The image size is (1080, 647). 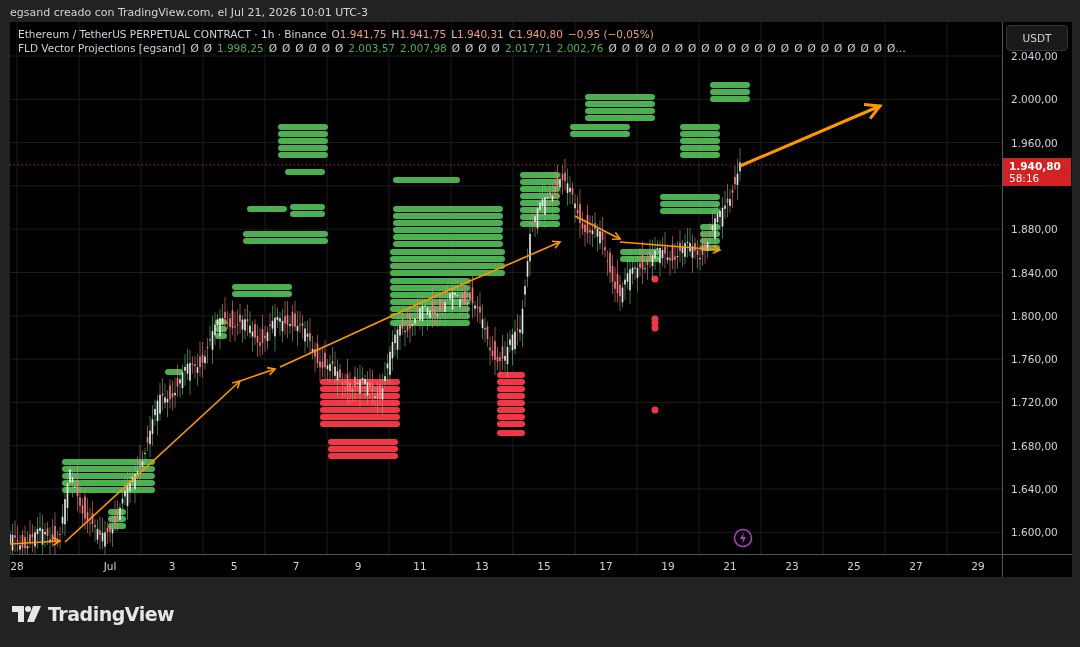 What do you see at coordinates (1034, 402) in the screenshot?
I see `price-tick: 1.720,00` at bounding box center [1034, 402].